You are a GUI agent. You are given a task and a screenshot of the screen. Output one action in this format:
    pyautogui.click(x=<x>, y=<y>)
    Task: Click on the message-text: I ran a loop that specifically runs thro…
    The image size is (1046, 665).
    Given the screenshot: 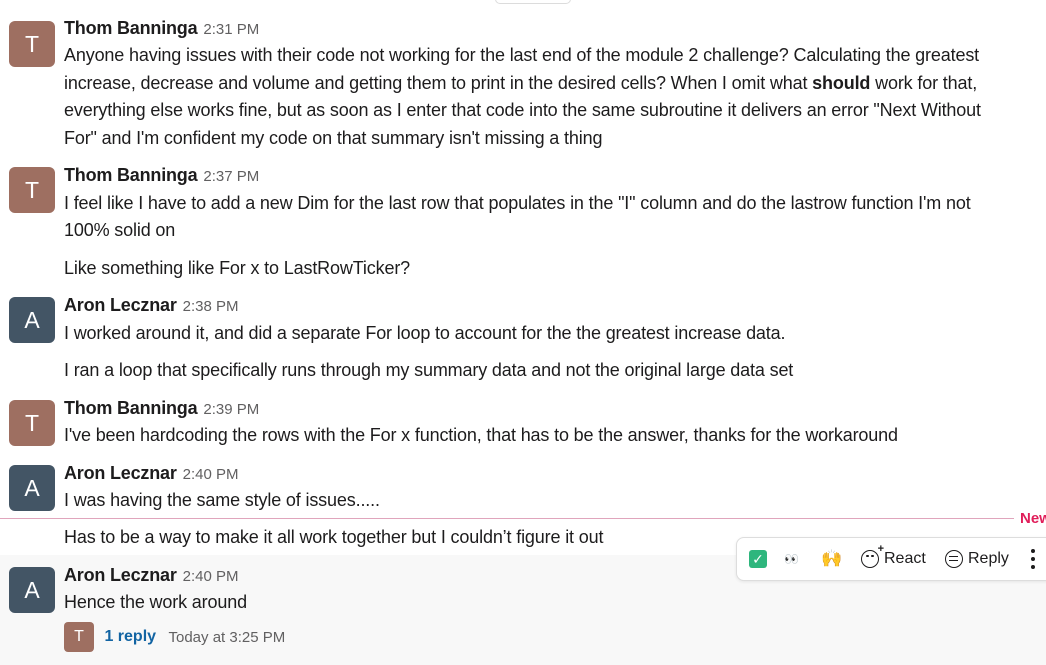 What is the action you would take?
    pyautogui.click(x=429, y=370)
    